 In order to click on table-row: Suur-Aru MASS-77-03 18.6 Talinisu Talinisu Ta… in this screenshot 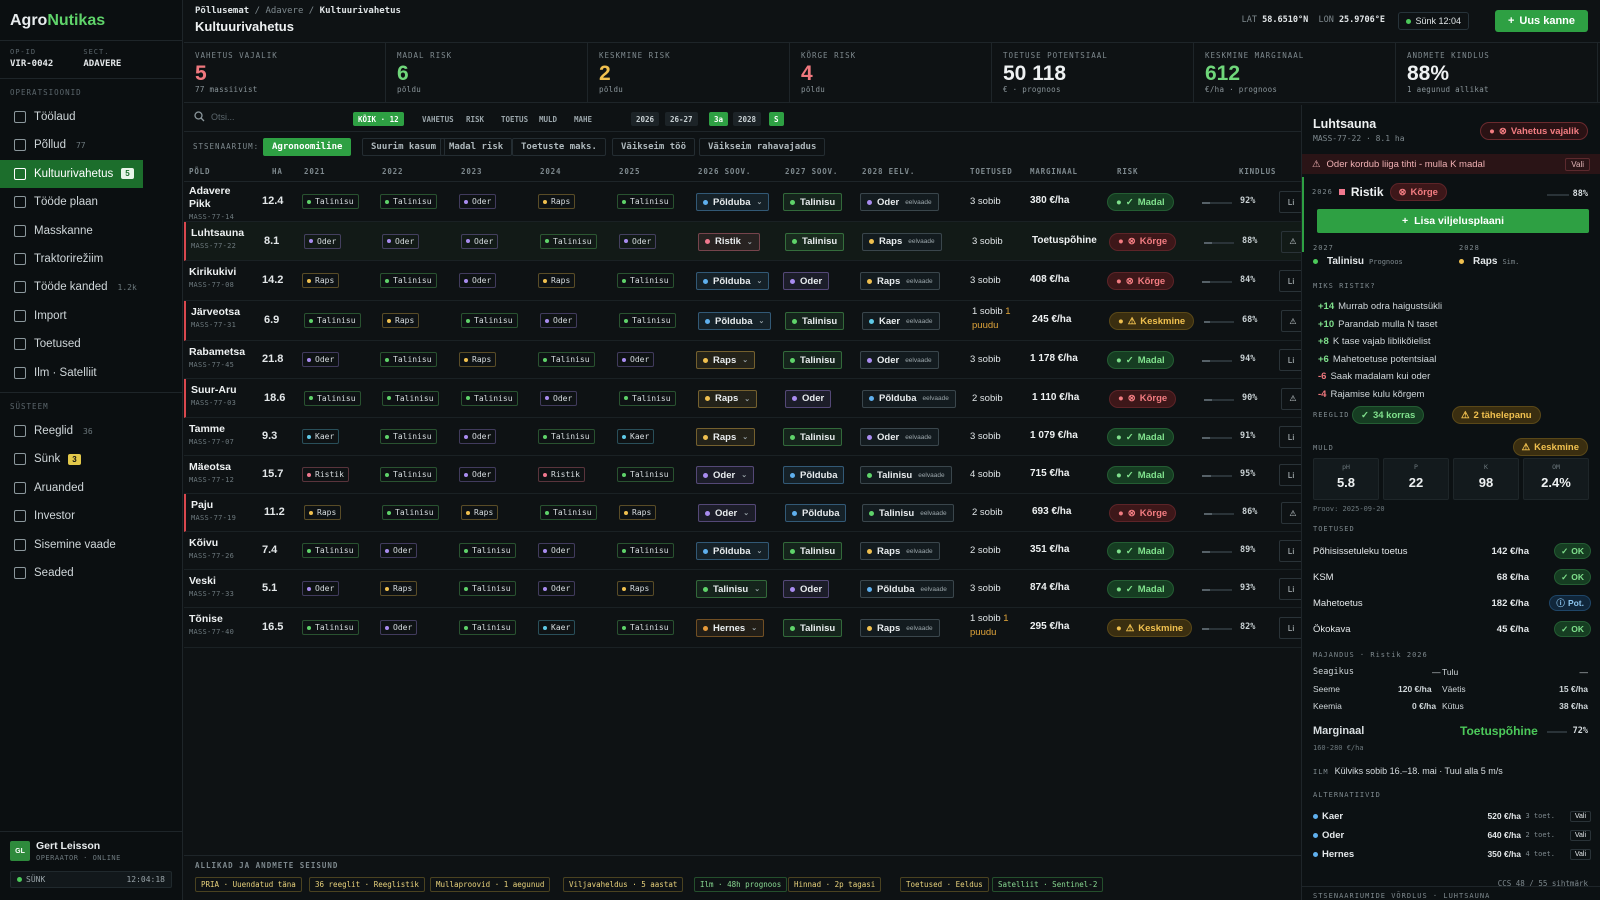, I will do `click(742, 398)`.